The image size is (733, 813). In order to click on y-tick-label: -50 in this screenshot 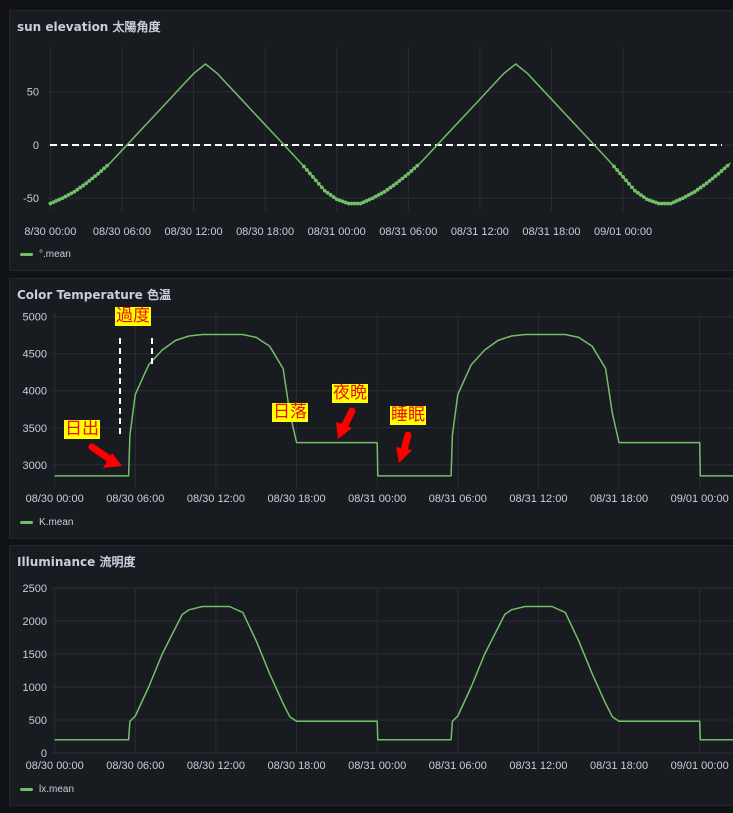, I will do `click(31, 199)`.